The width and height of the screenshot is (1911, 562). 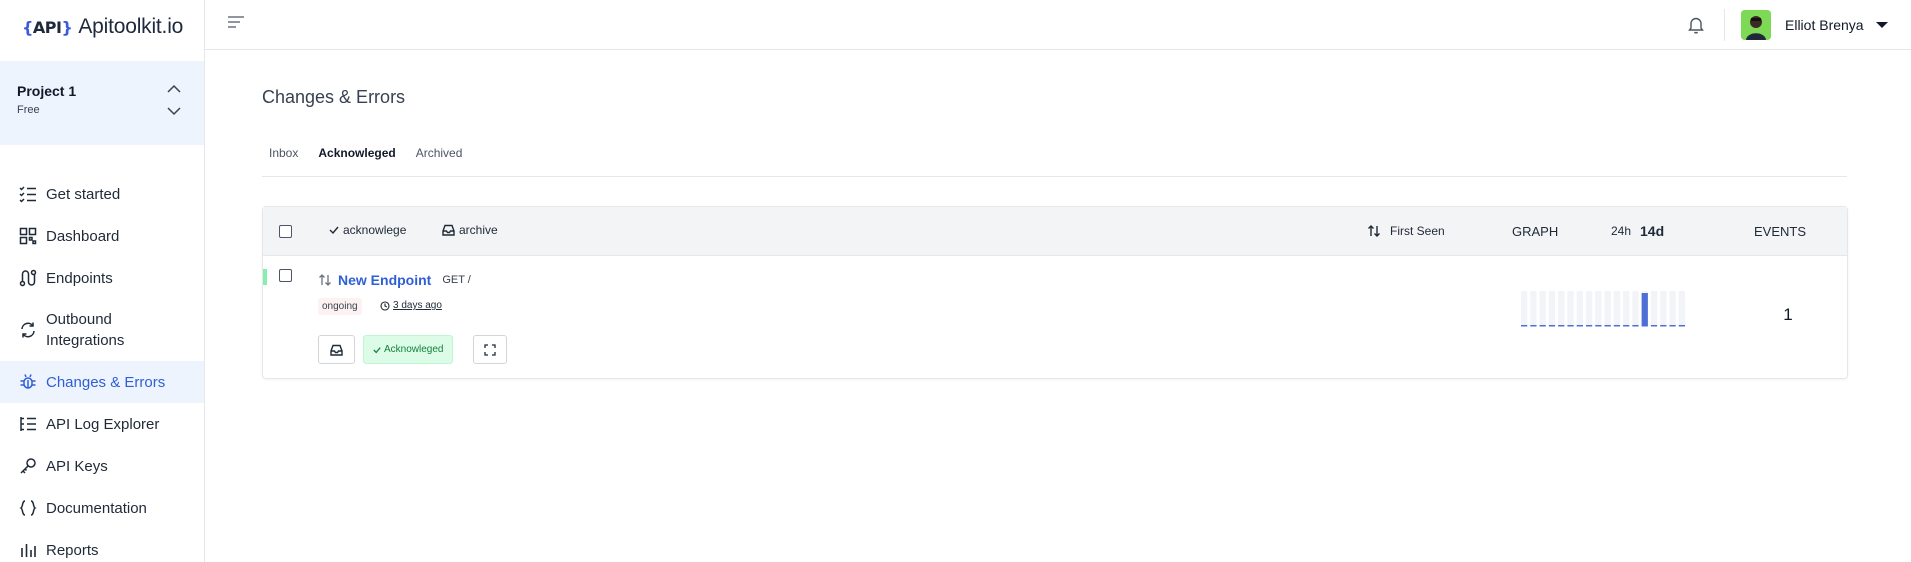 What do you see at coordinates (102, 27) in the screenshot?
I see `brand-logo: {API} Apitoolkit.io` at bounding box center [102, 27].